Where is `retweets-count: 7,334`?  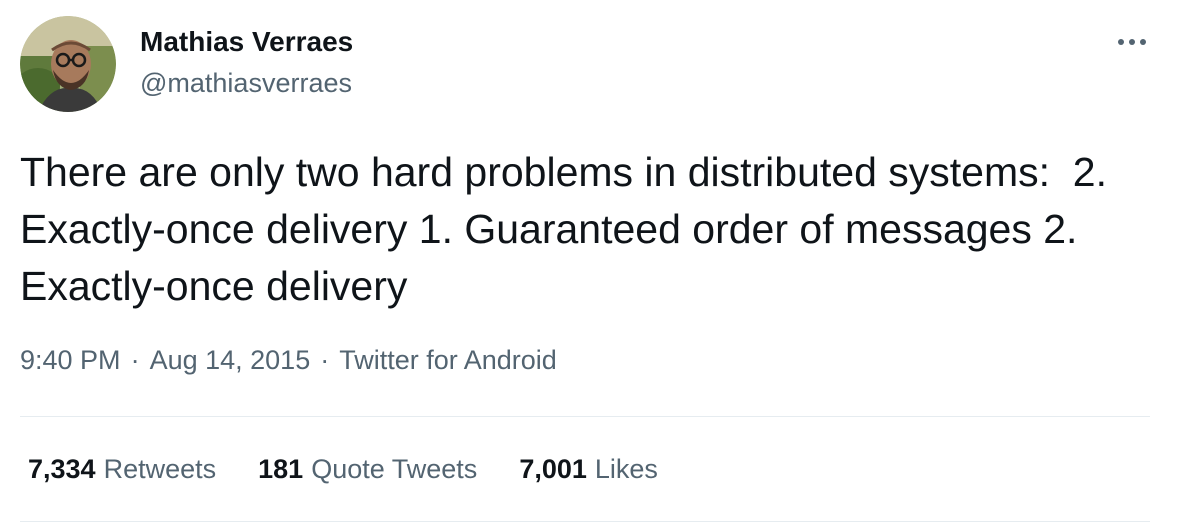
retweets-count: 7,334 is located at coordinates (62, 469).